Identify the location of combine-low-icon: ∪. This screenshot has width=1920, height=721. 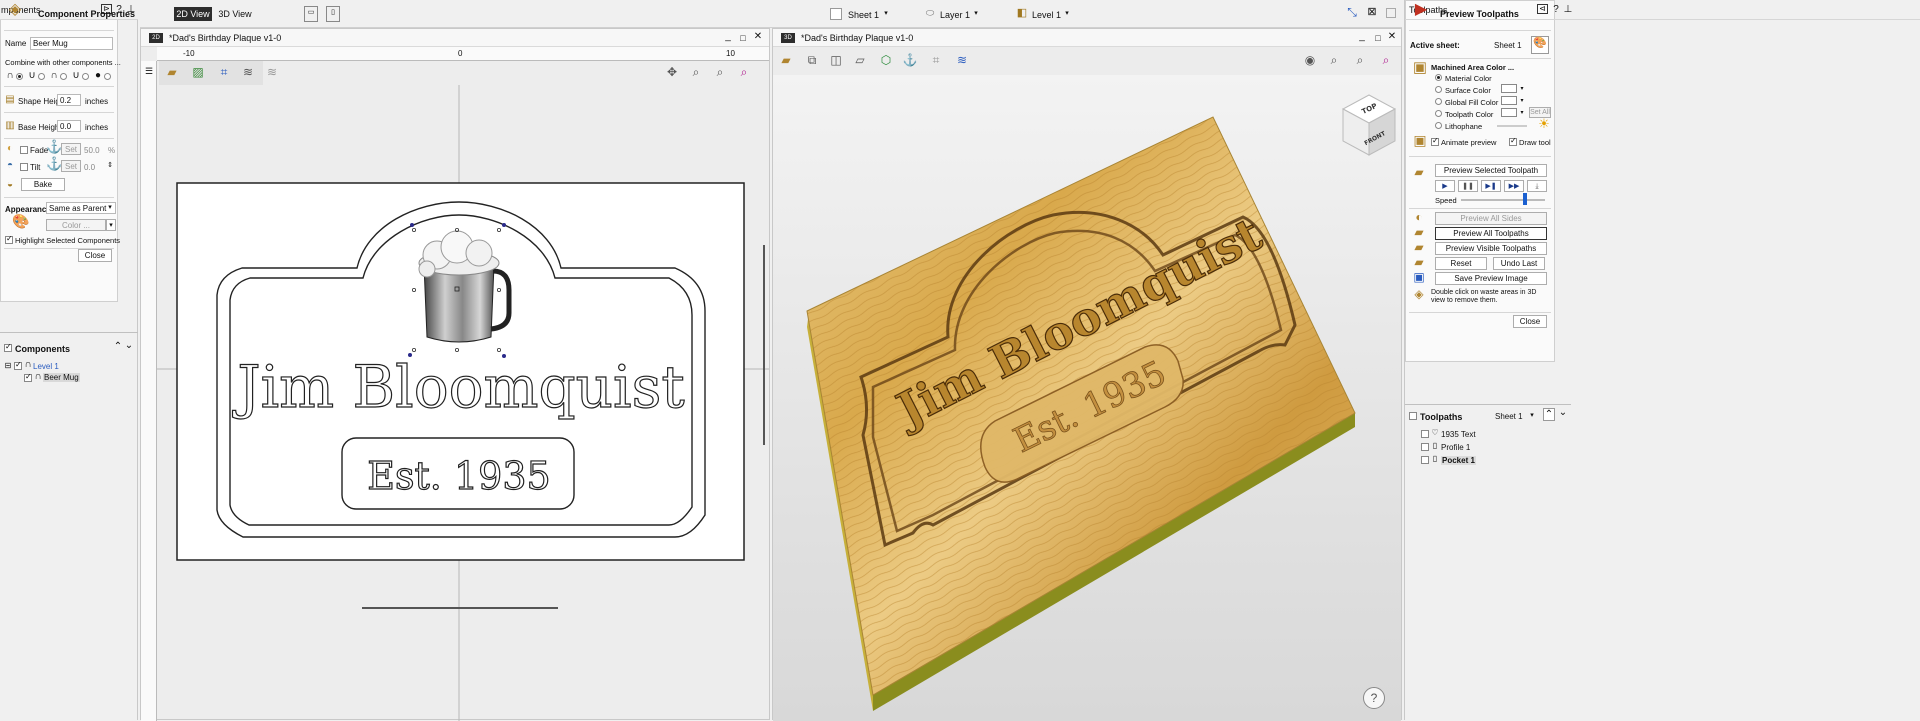
(76, 76).